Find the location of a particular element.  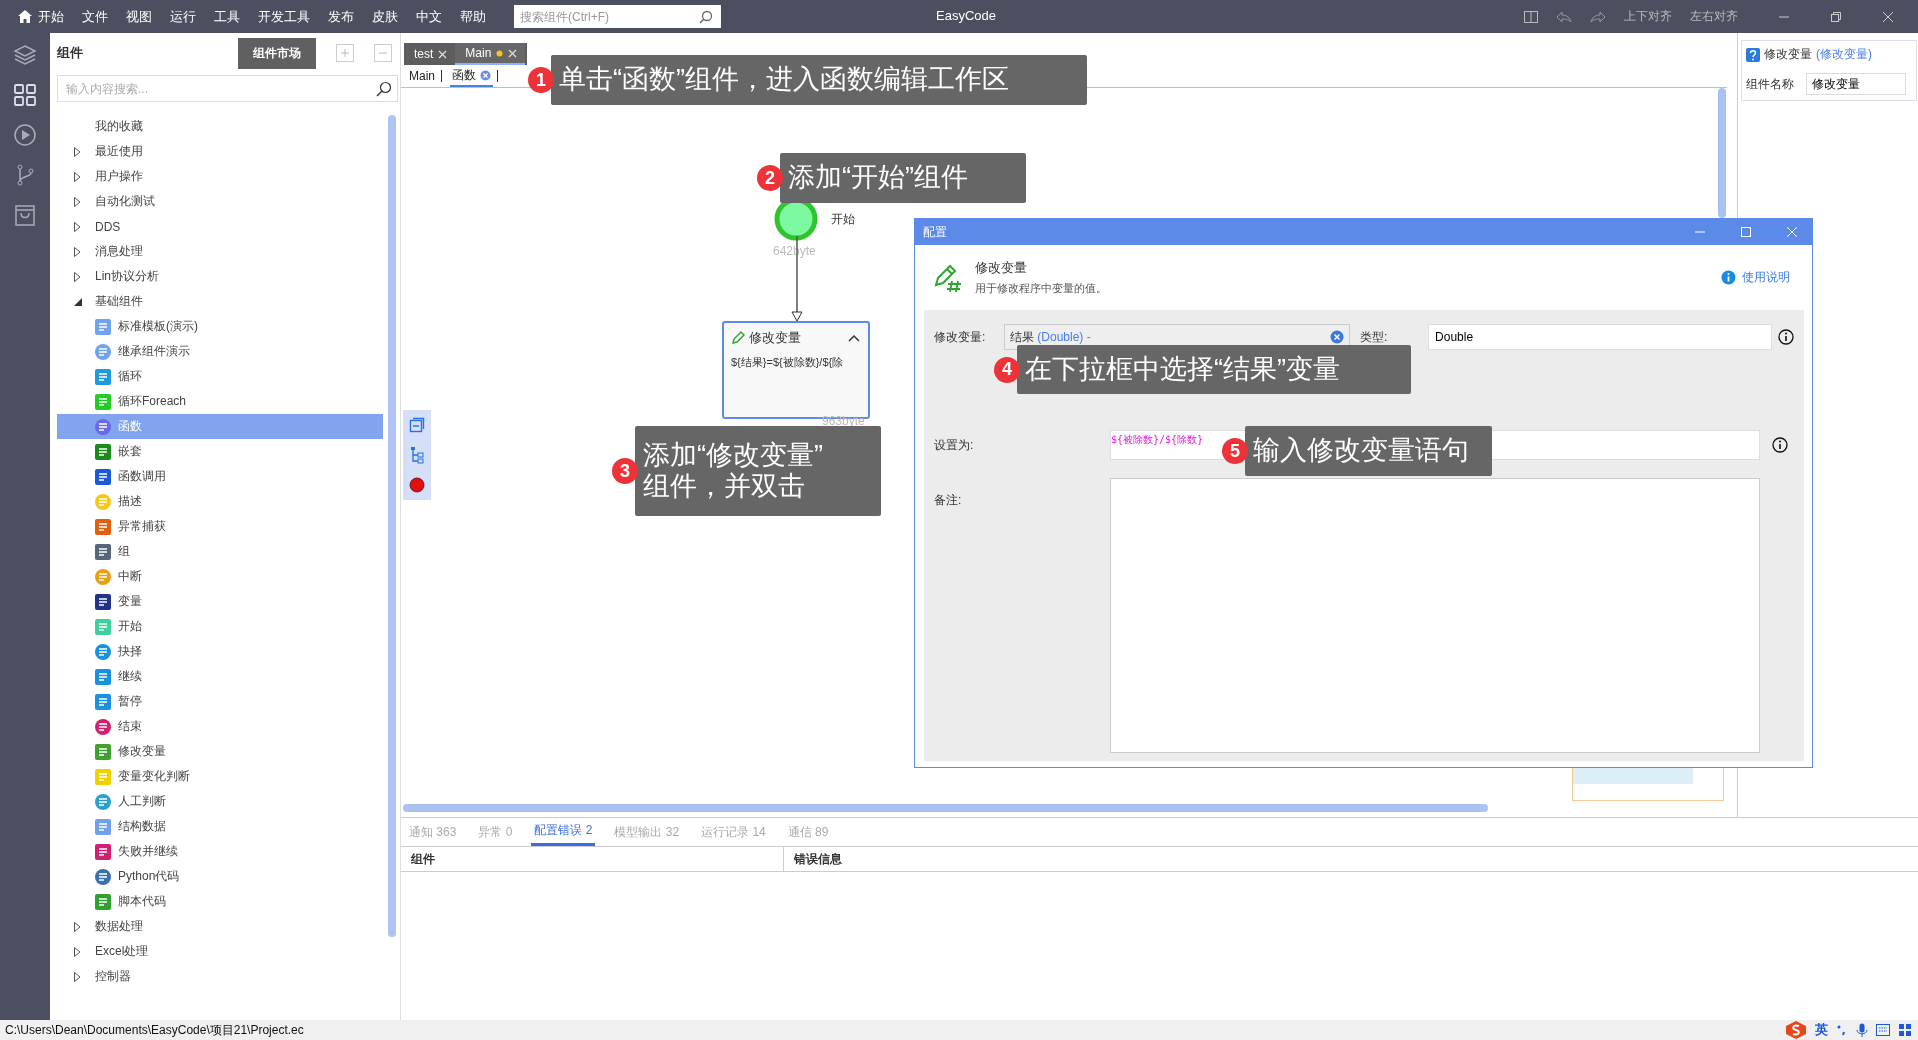

play-icon is located at coordinates (25, 135).